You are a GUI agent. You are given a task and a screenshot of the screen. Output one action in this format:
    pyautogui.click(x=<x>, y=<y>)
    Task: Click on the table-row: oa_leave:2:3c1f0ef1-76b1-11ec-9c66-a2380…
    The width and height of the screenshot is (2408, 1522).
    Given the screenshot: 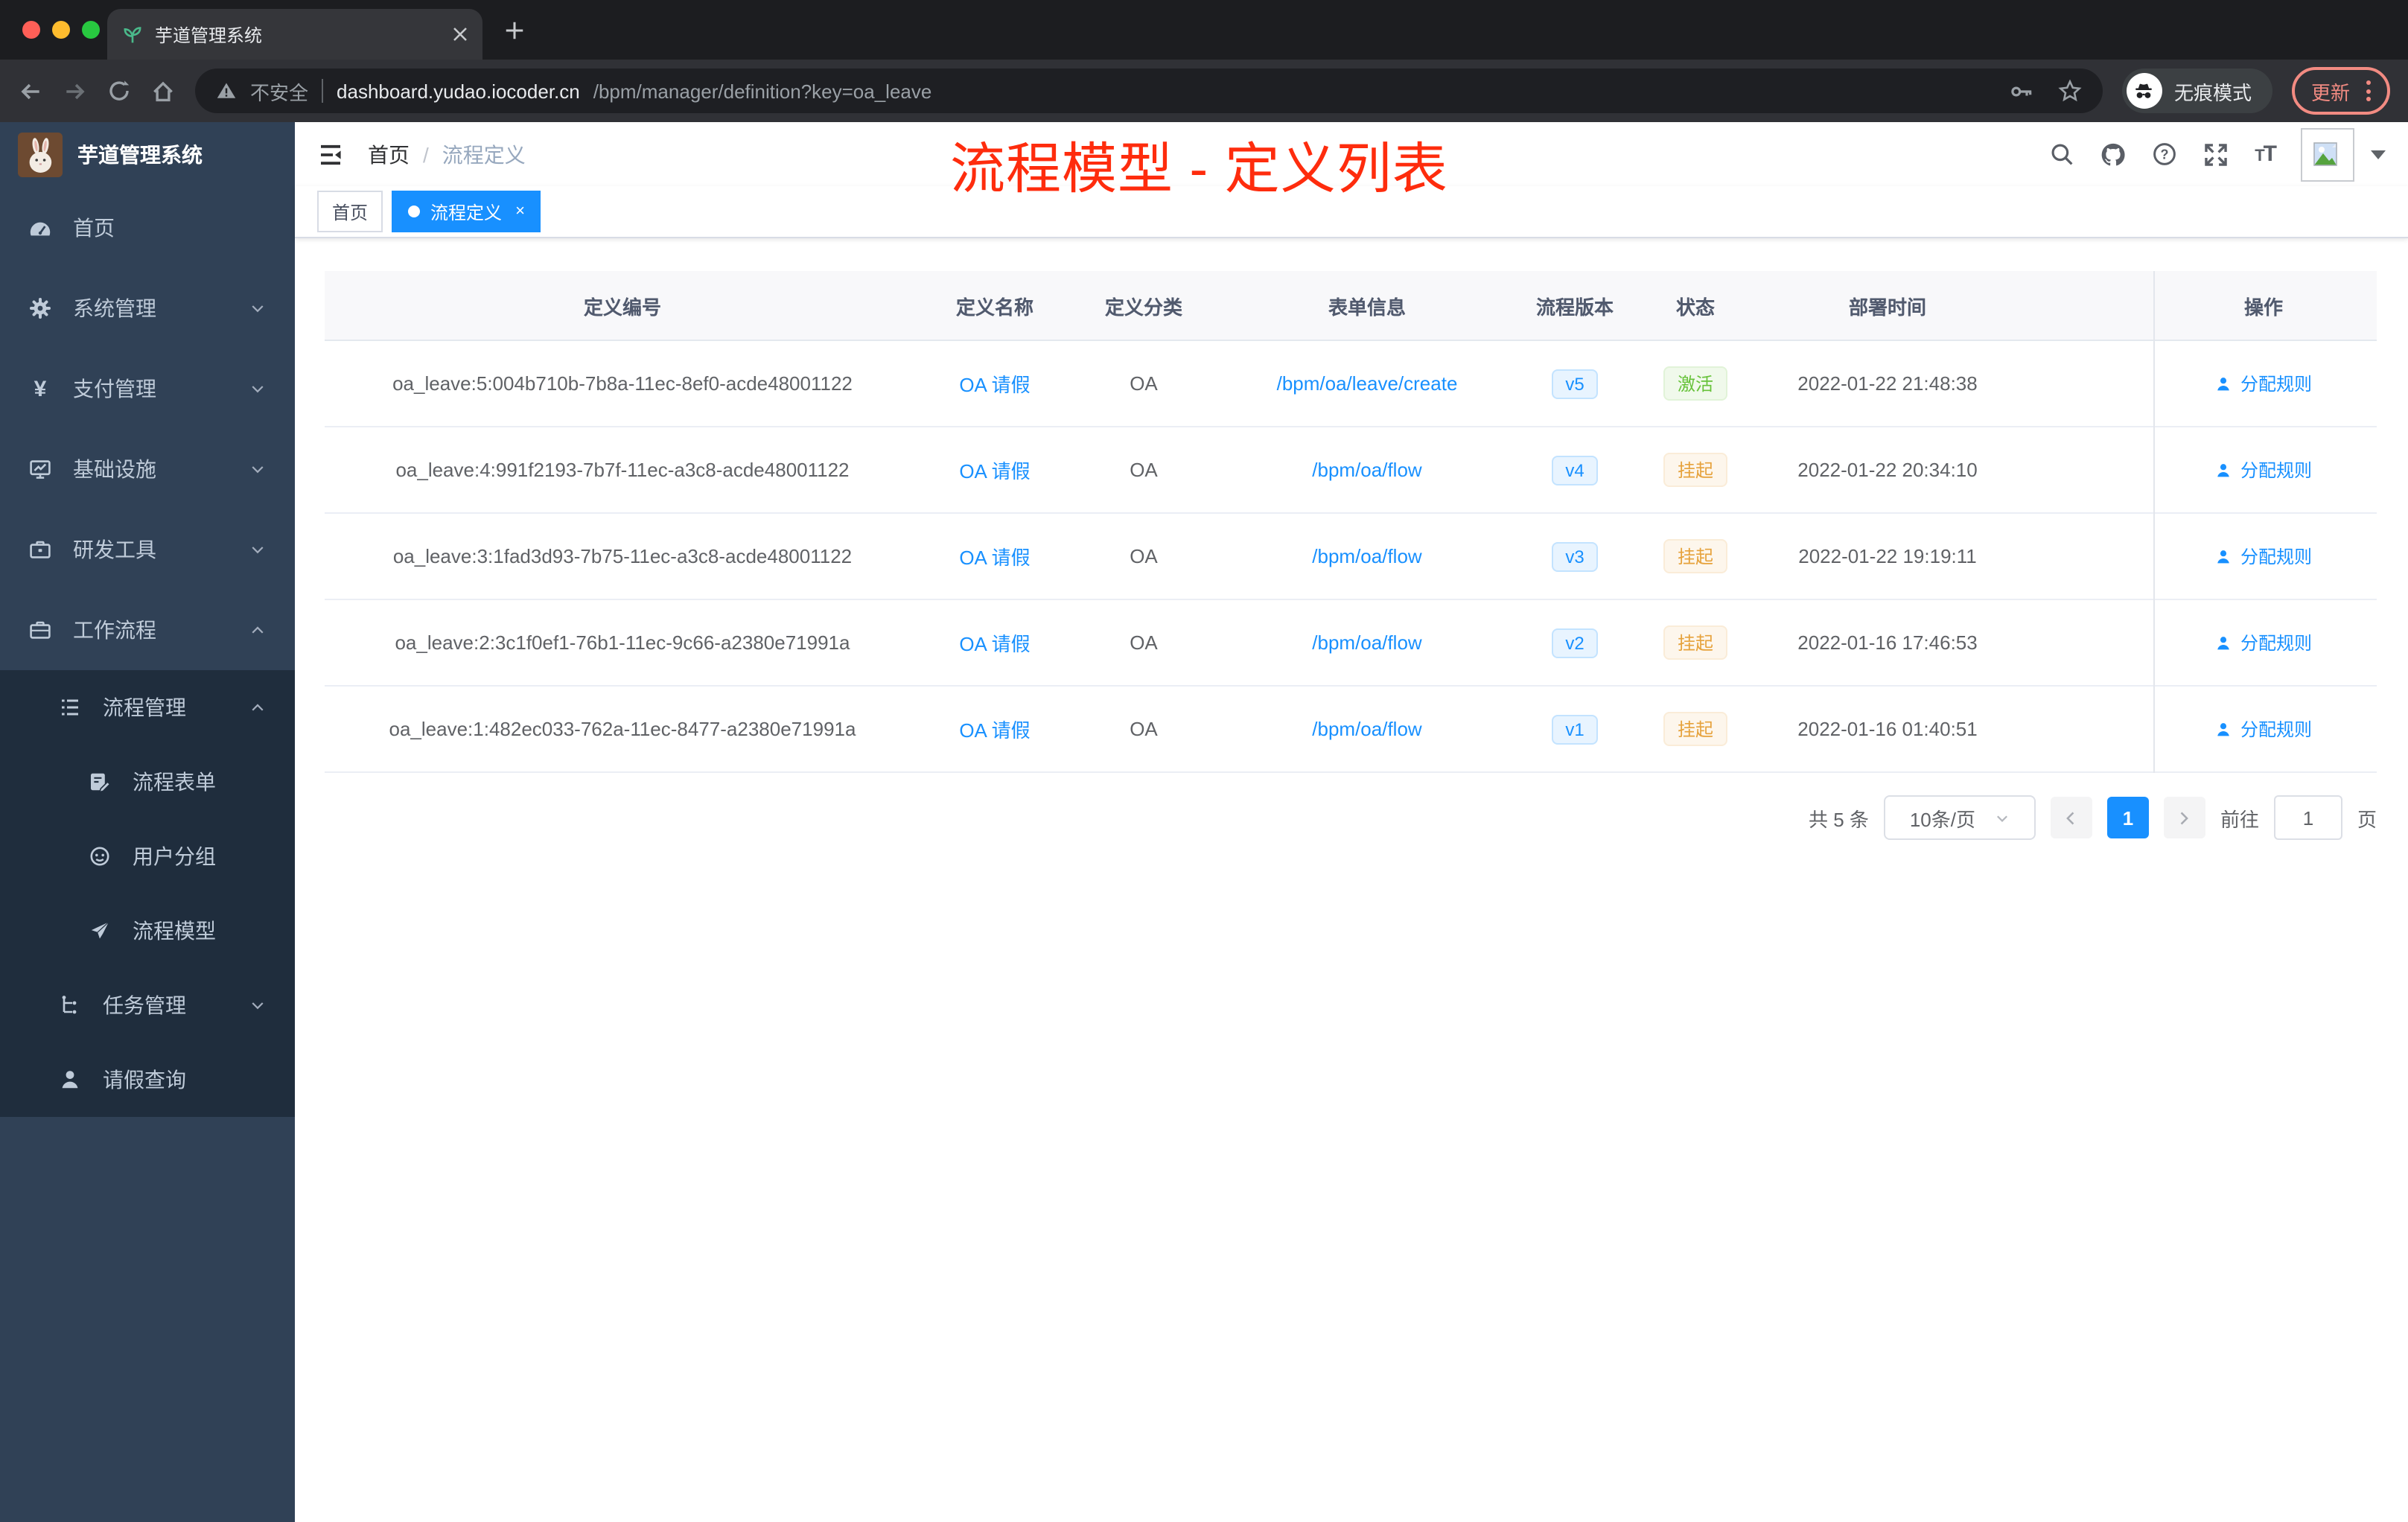 What is the action you would take?
    pyautogui.click(x=1351, y=643)
    